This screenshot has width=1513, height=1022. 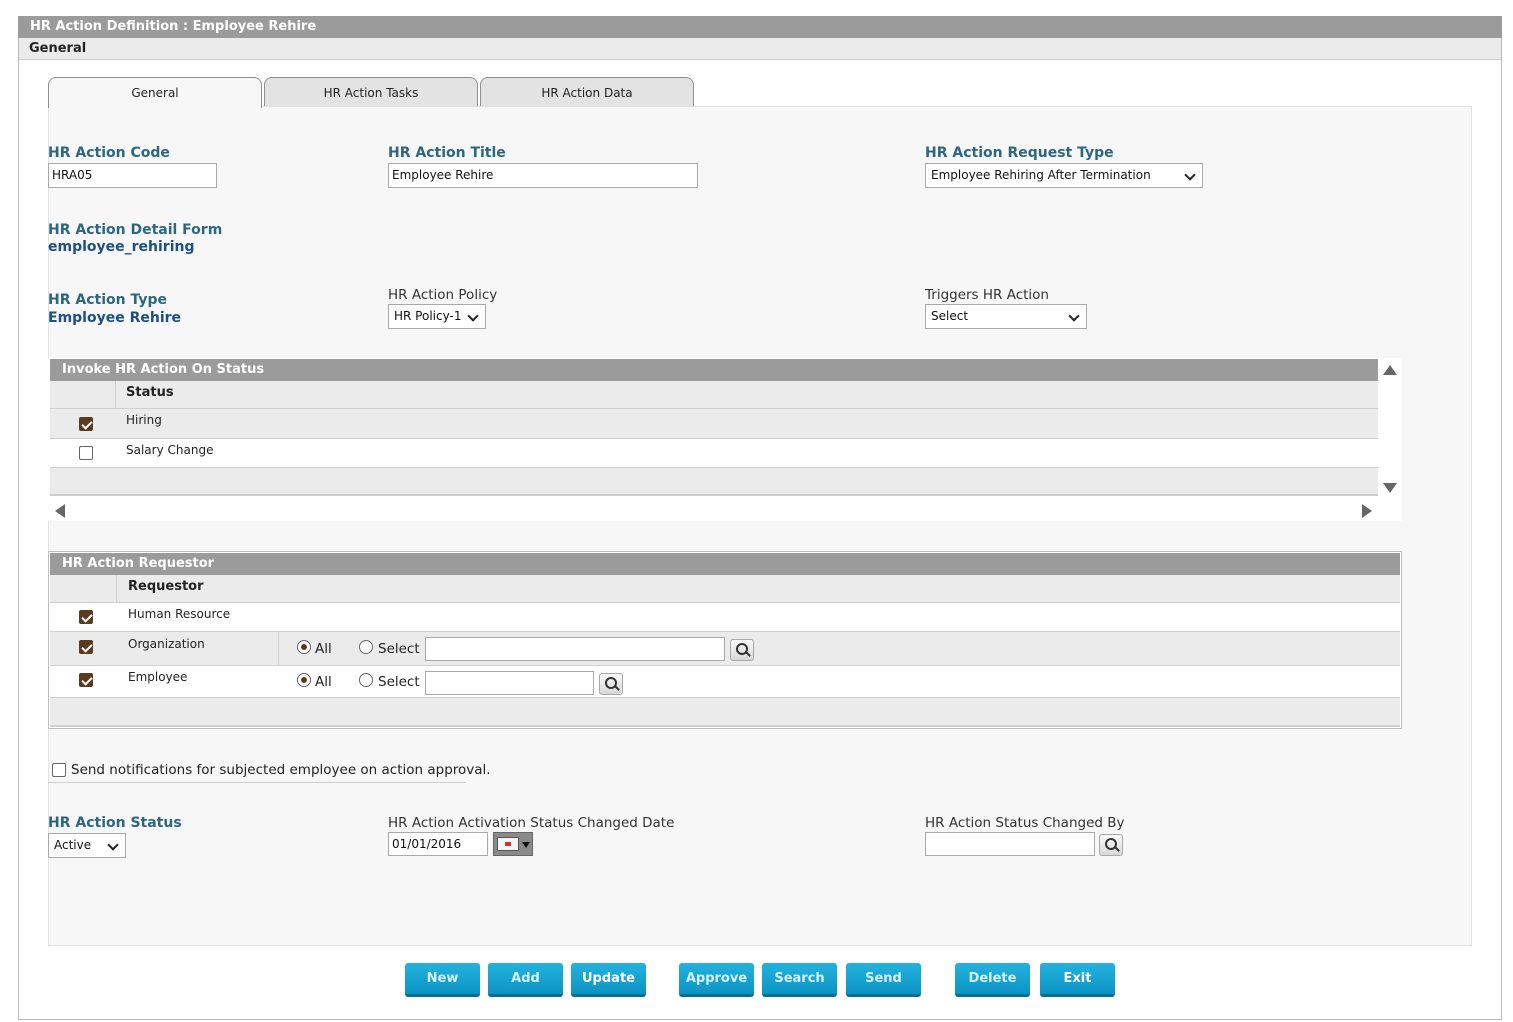 What do you see at coordinates (714, 482) in the screenshot?
I see `status-grid-footer` at bounding box center [714, 482].